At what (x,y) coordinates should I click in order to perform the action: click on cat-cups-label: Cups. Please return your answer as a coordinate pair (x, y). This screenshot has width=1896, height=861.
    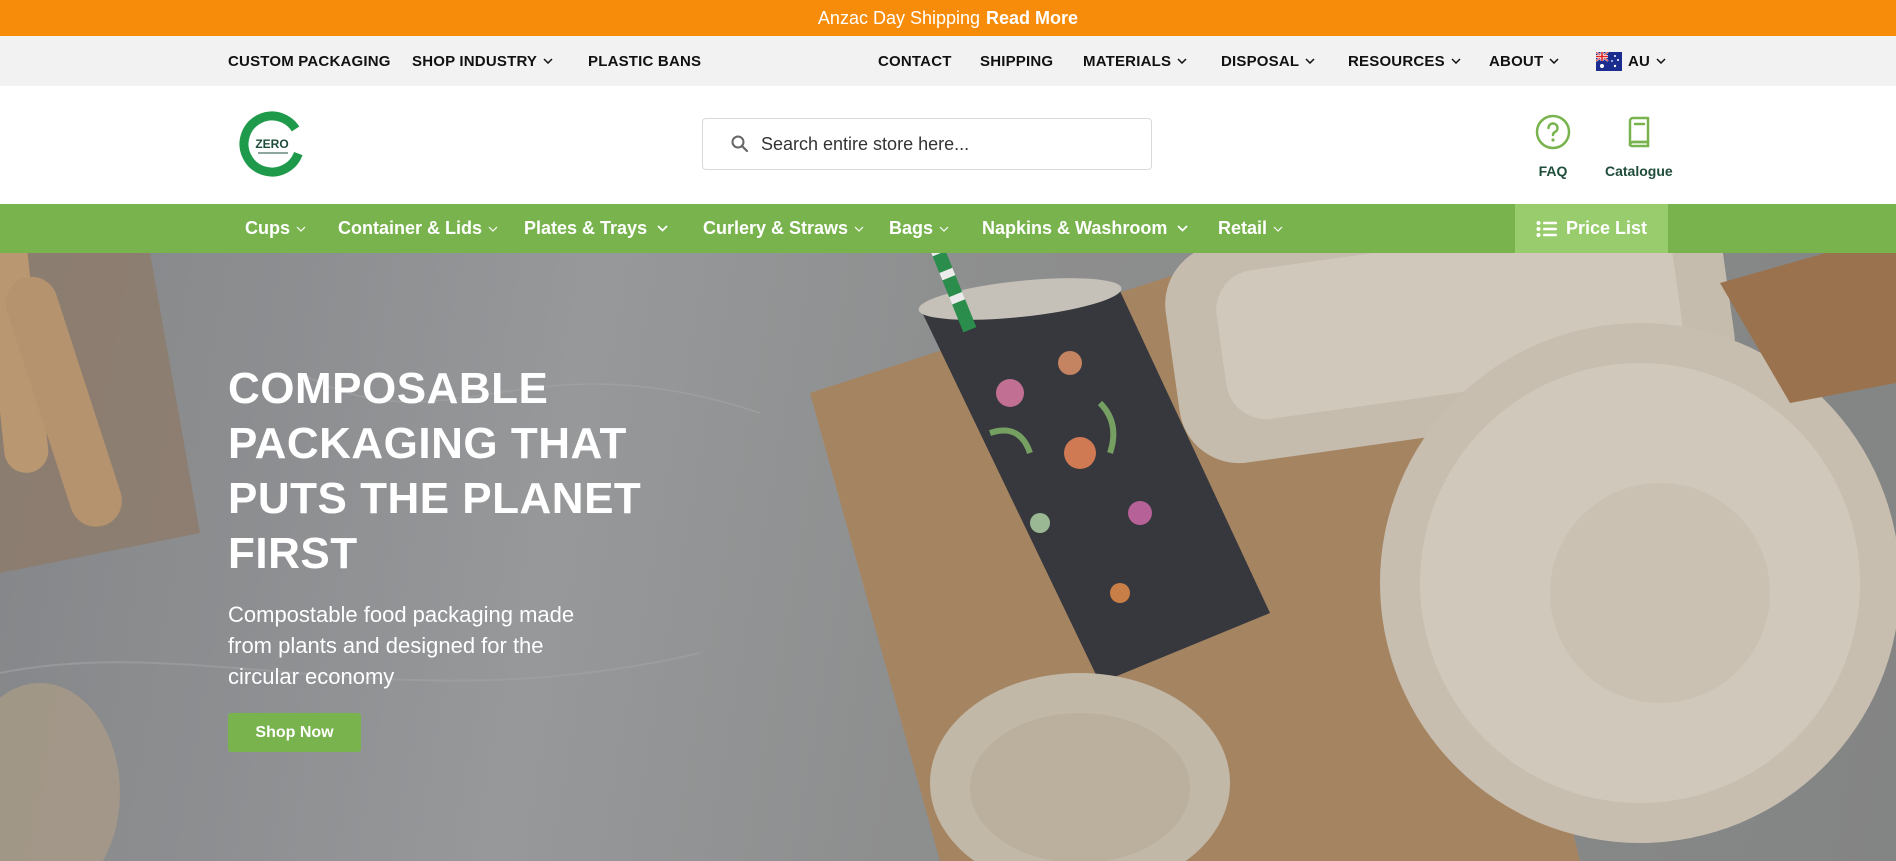
    Looking at the image, I should click on (267, 228).